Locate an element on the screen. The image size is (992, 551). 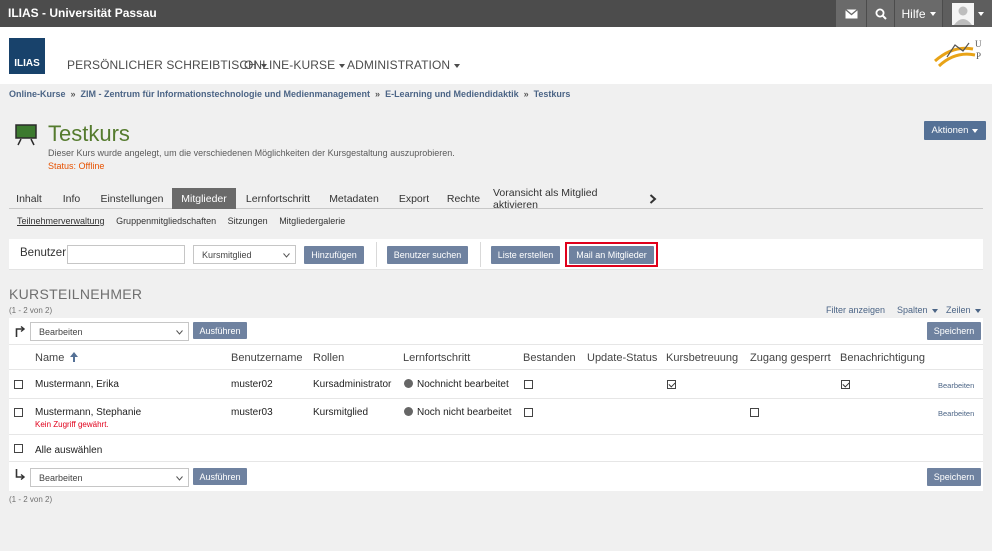
execute-button-top: Ausführen is located at coordinates (220, 330).